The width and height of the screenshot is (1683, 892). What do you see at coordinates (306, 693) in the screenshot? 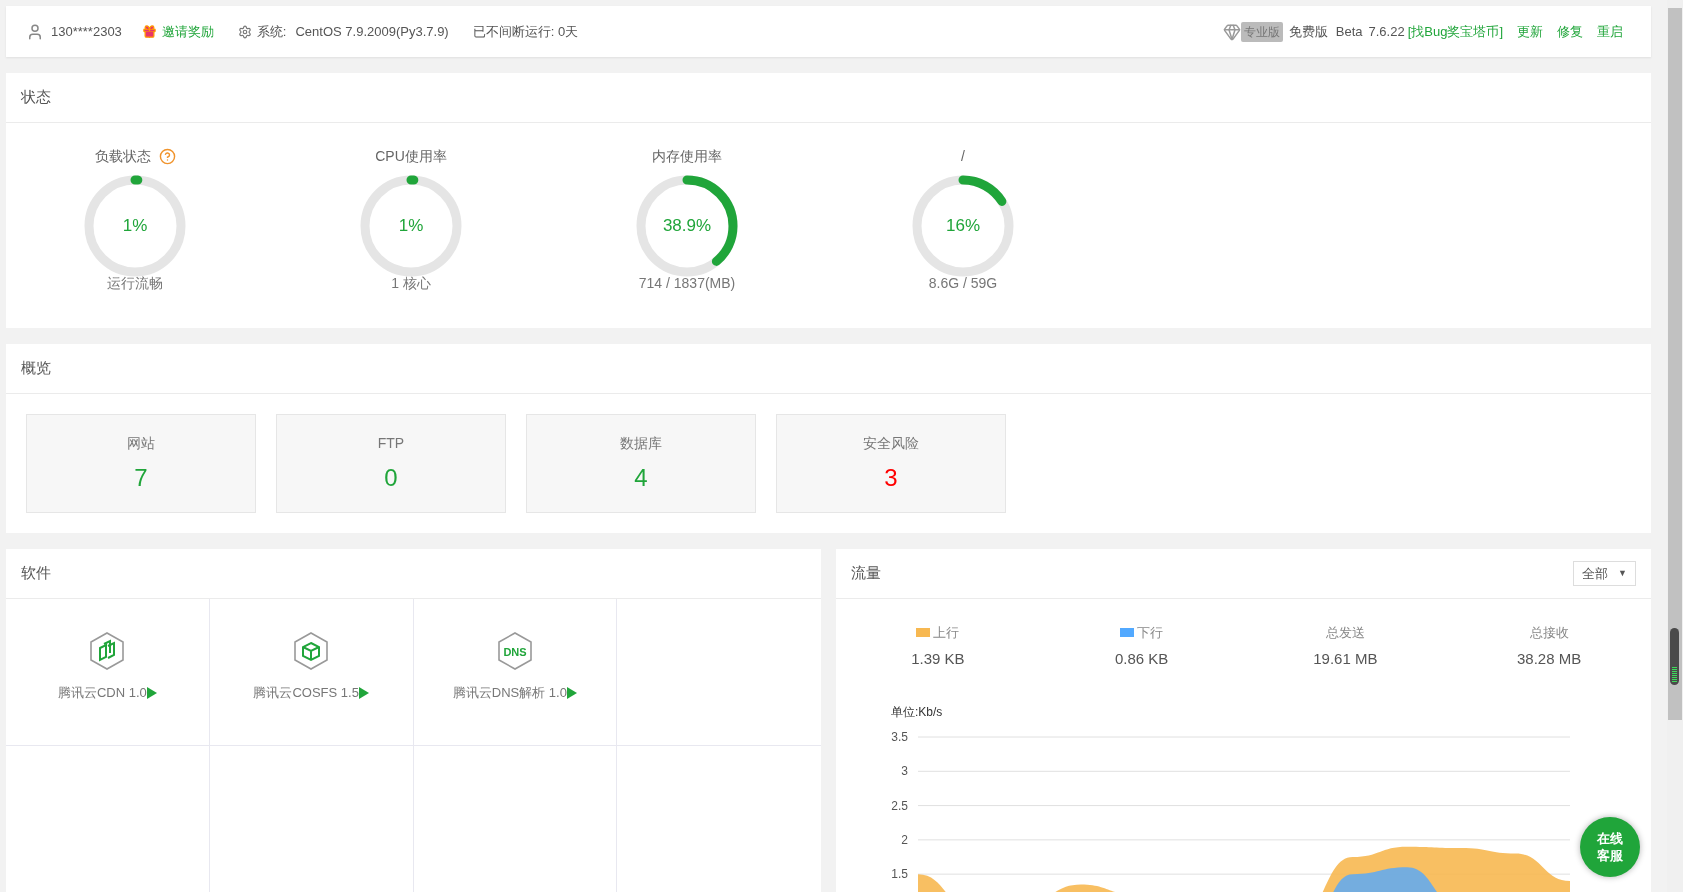
I see `software-name: 腾讯云COSFS 1.5` at bounding box center [306, 693].